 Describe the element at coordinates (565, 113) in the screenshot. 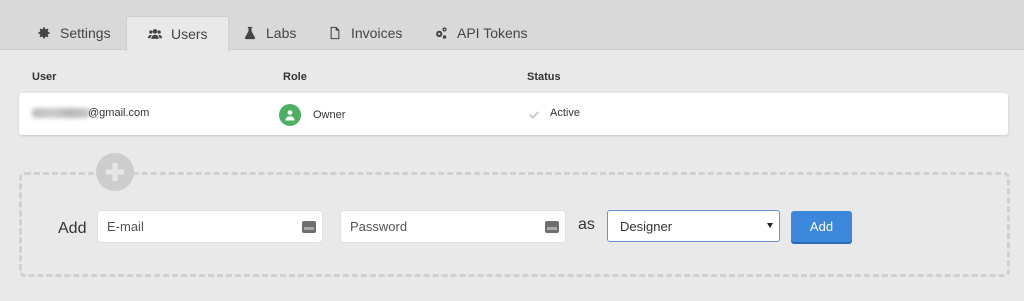

I see `status-text: Active` at that location.